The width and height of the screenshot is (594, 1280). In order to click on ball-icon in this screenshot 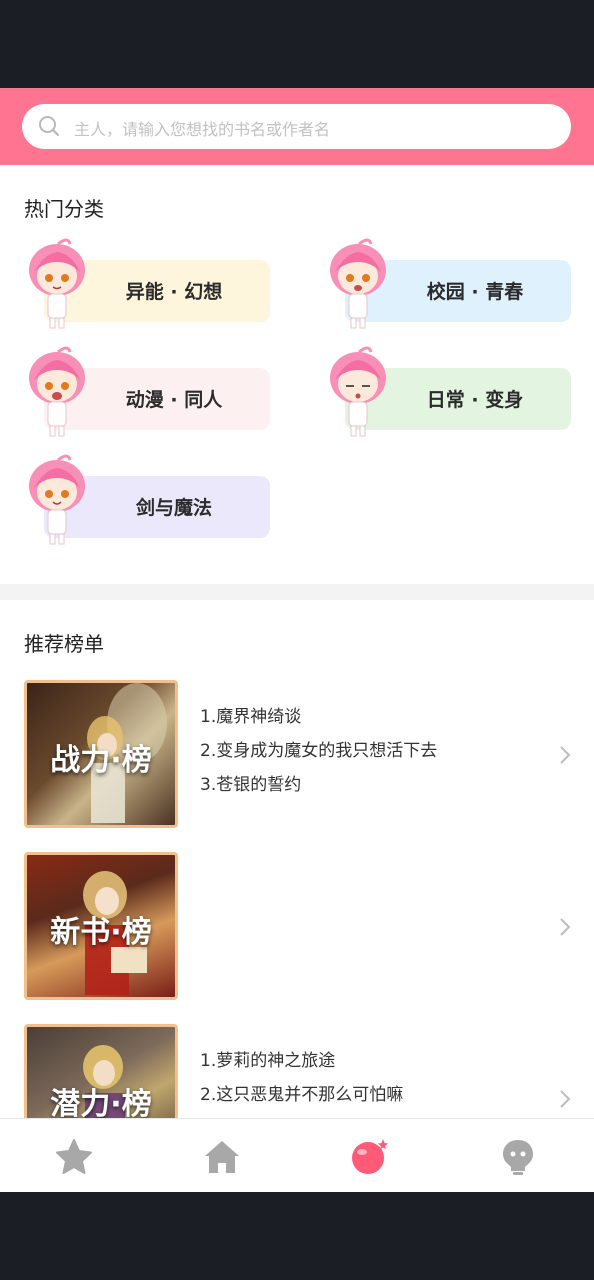, I will do `click(370, 1156)`.